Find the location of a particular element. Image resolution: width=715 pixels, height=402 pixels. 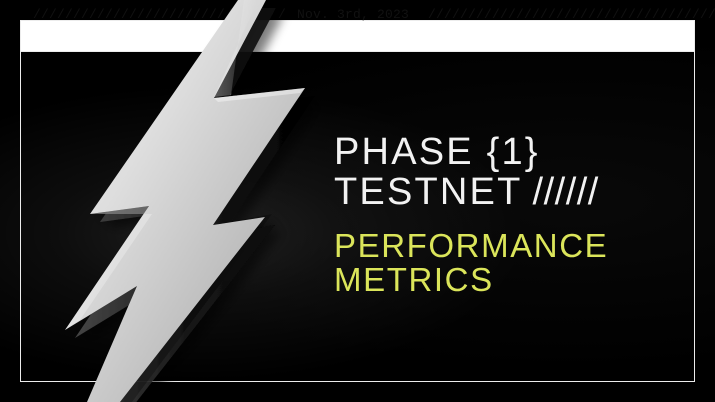

headline-testnet-row: TESTNET////// is located at coordinates (494, 192).